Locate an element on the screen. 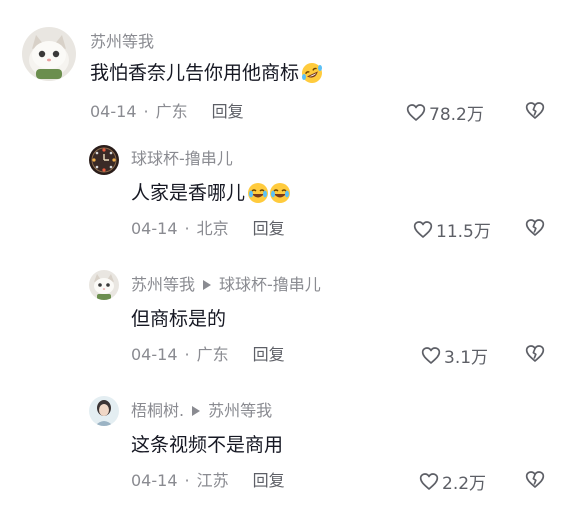 The height and width of the screenshot is (514, 576). reply-to-author: 苏州等我 is located at coordinates (240, 411).